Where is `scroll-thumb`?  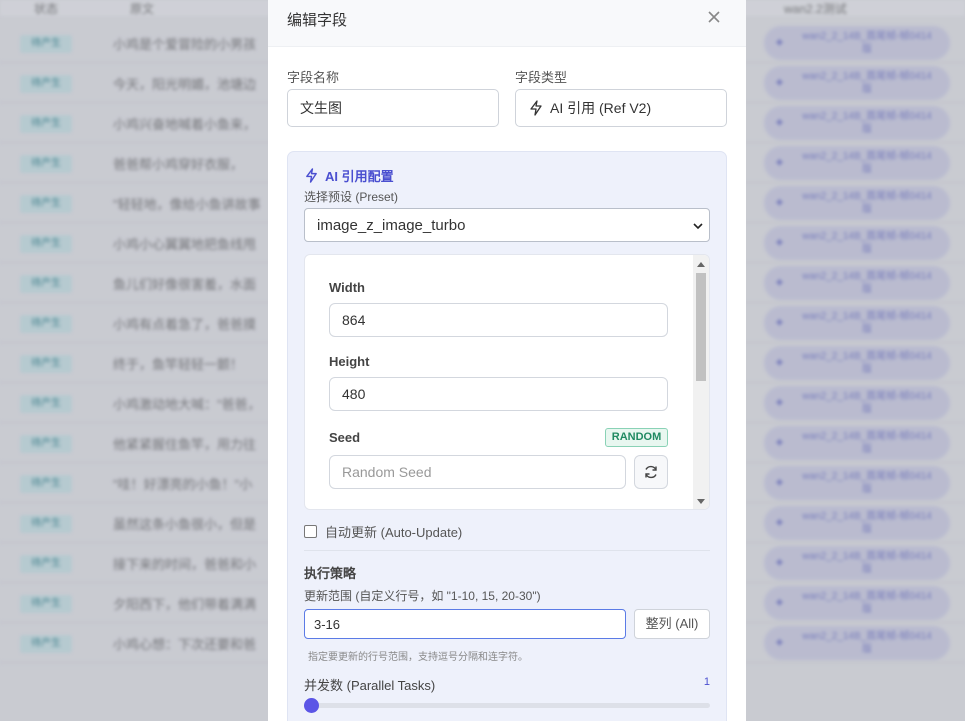 scroll-thumb is located at coordinates (701, 327).